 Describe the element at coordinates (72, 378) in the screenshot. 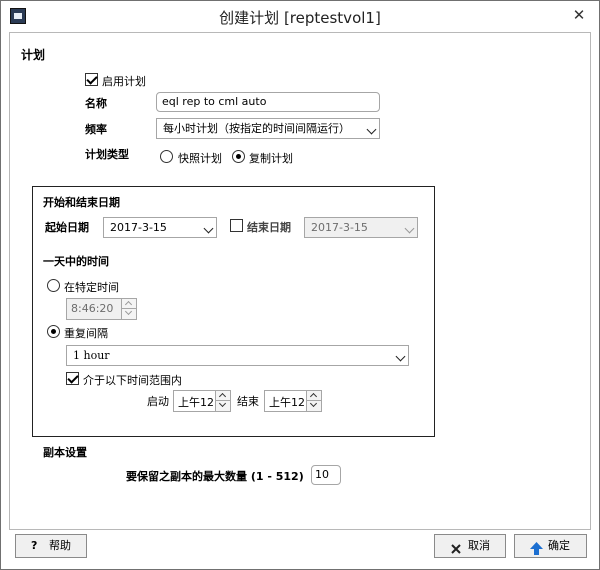

I see `time-range-checkbox` at that location.